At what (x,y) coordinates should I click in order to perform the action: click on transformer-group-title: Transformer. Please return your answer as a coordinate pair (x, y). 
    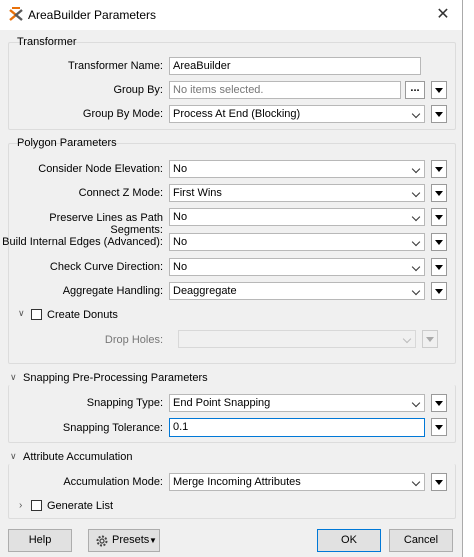
    Looking at the image, I should click on (47, 42).